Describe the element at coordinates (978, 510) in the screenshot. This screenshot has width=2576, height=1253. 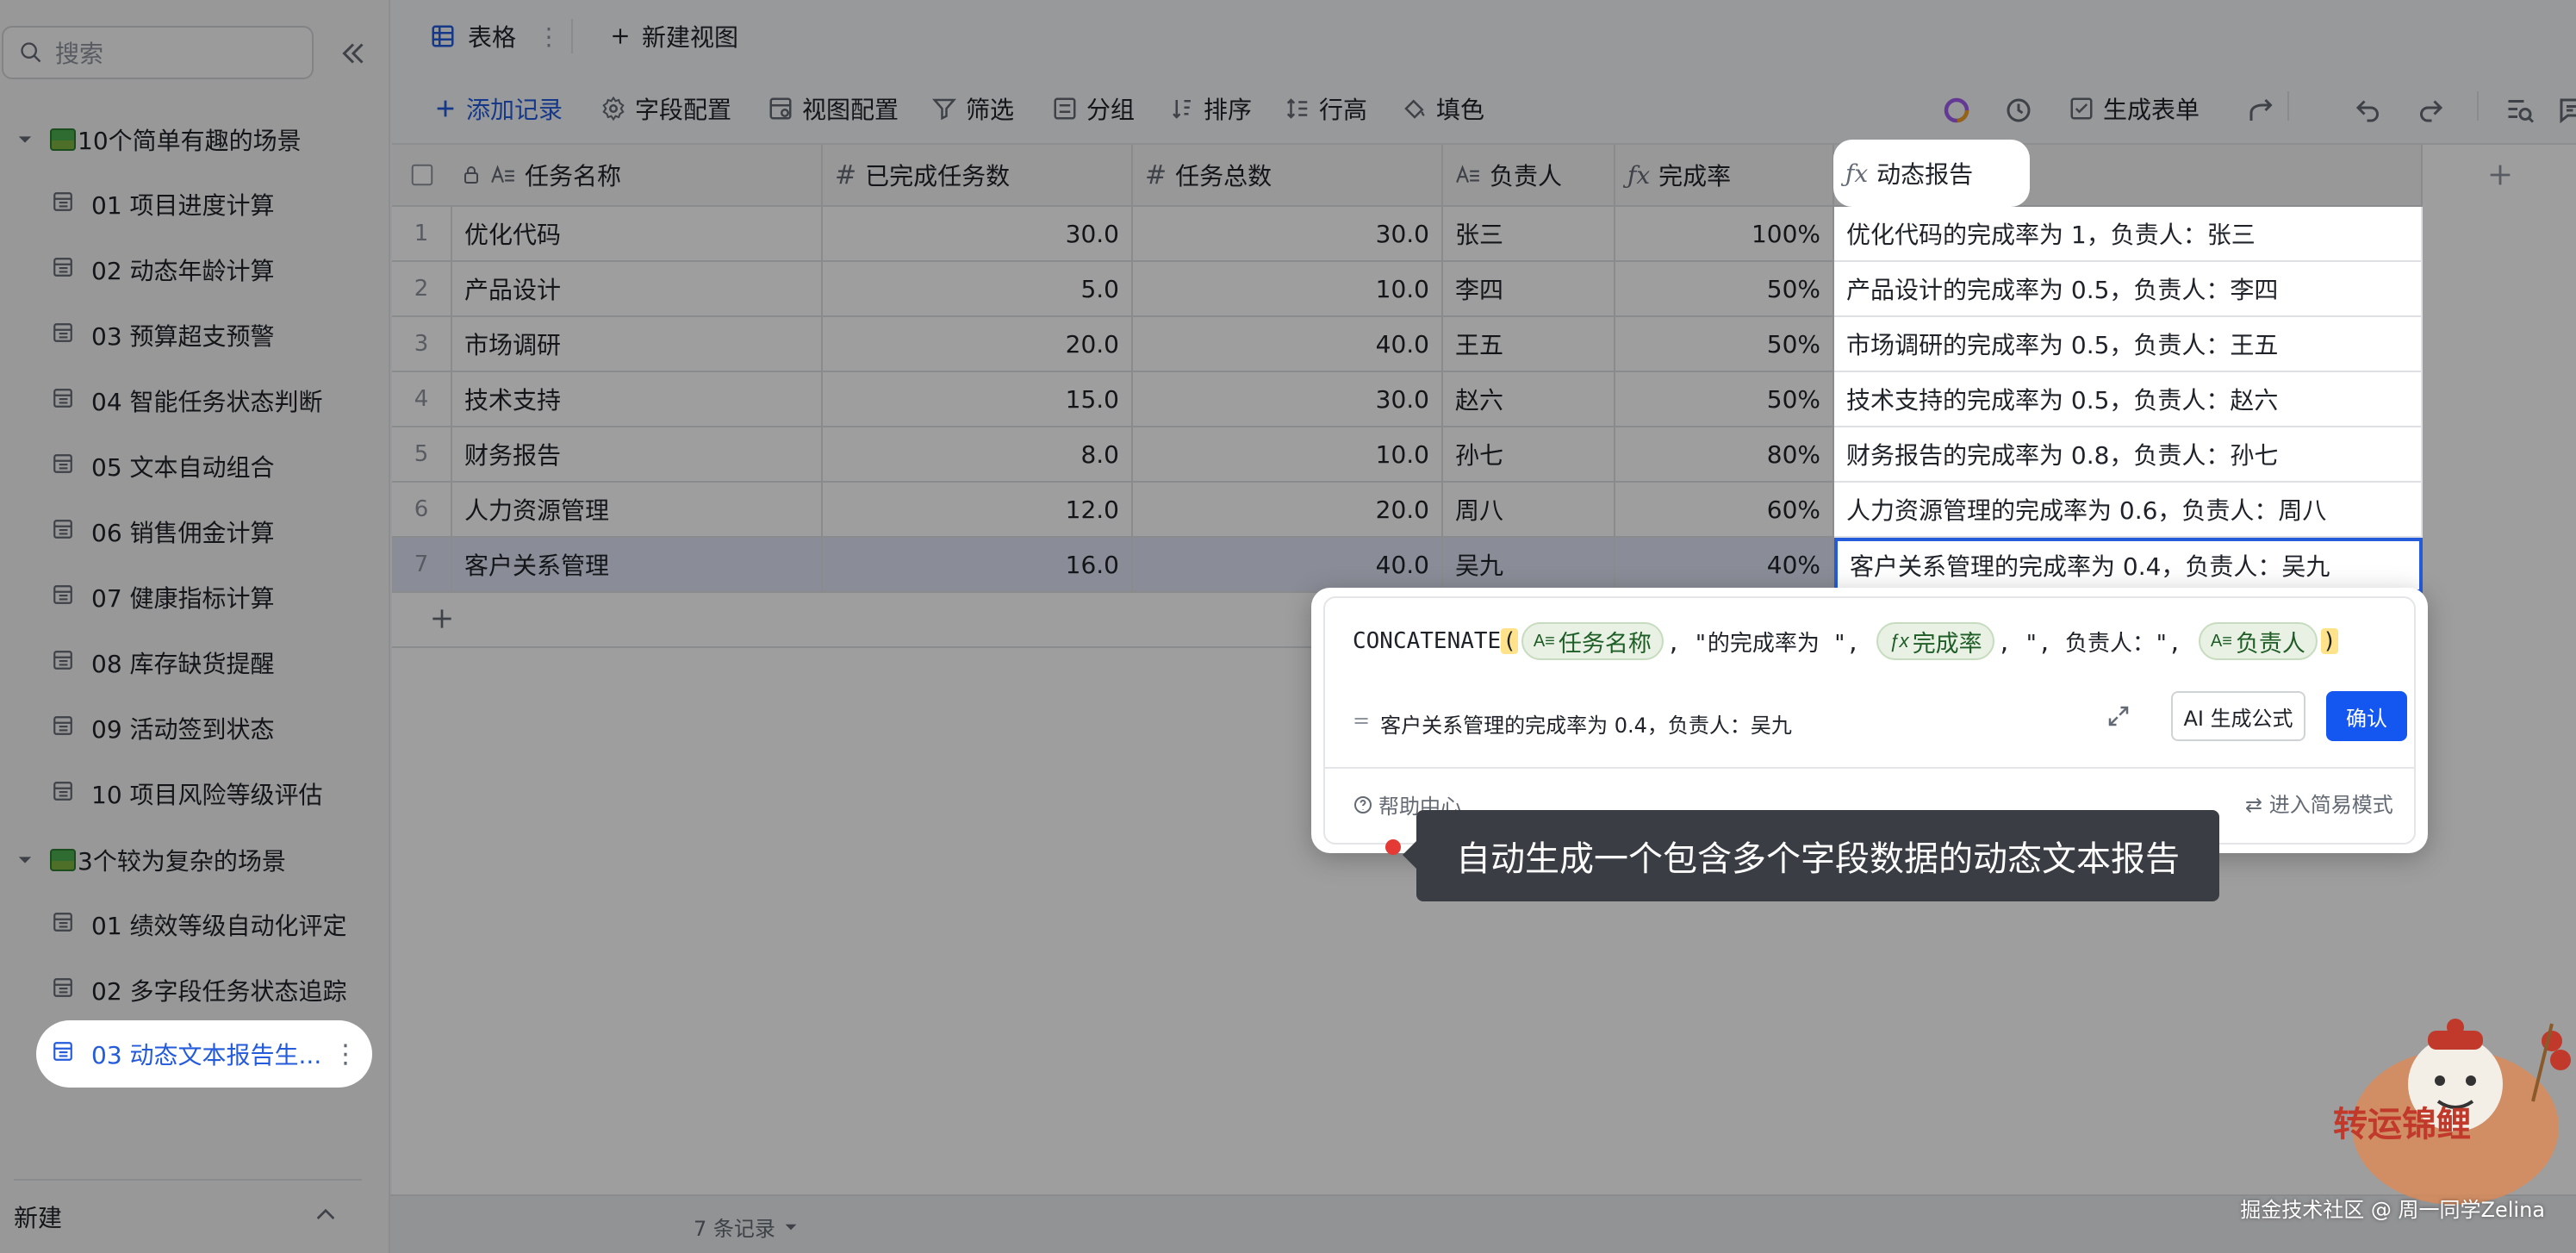
I see `cell-done: 12.0` at that location.